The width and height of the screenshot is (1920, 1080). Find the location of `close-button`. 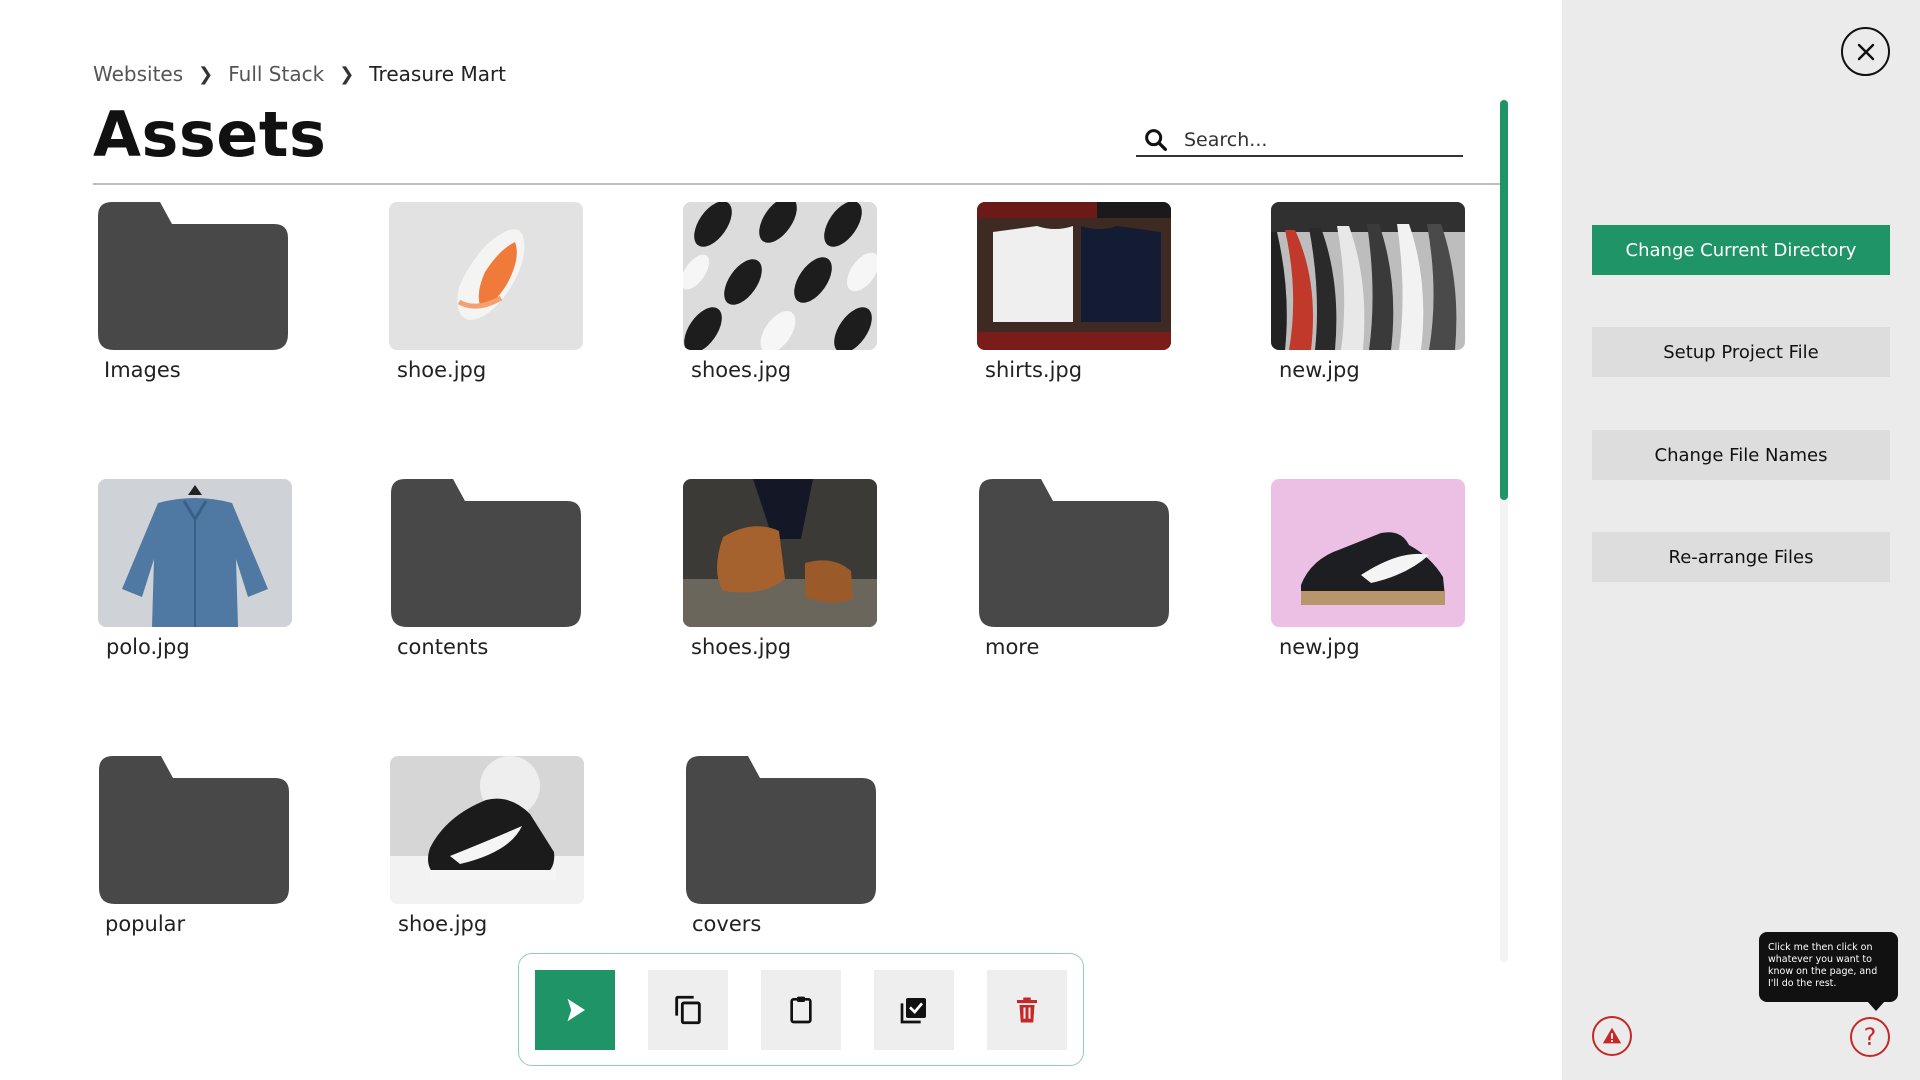

close-button is located at coordinates (1865, 51).